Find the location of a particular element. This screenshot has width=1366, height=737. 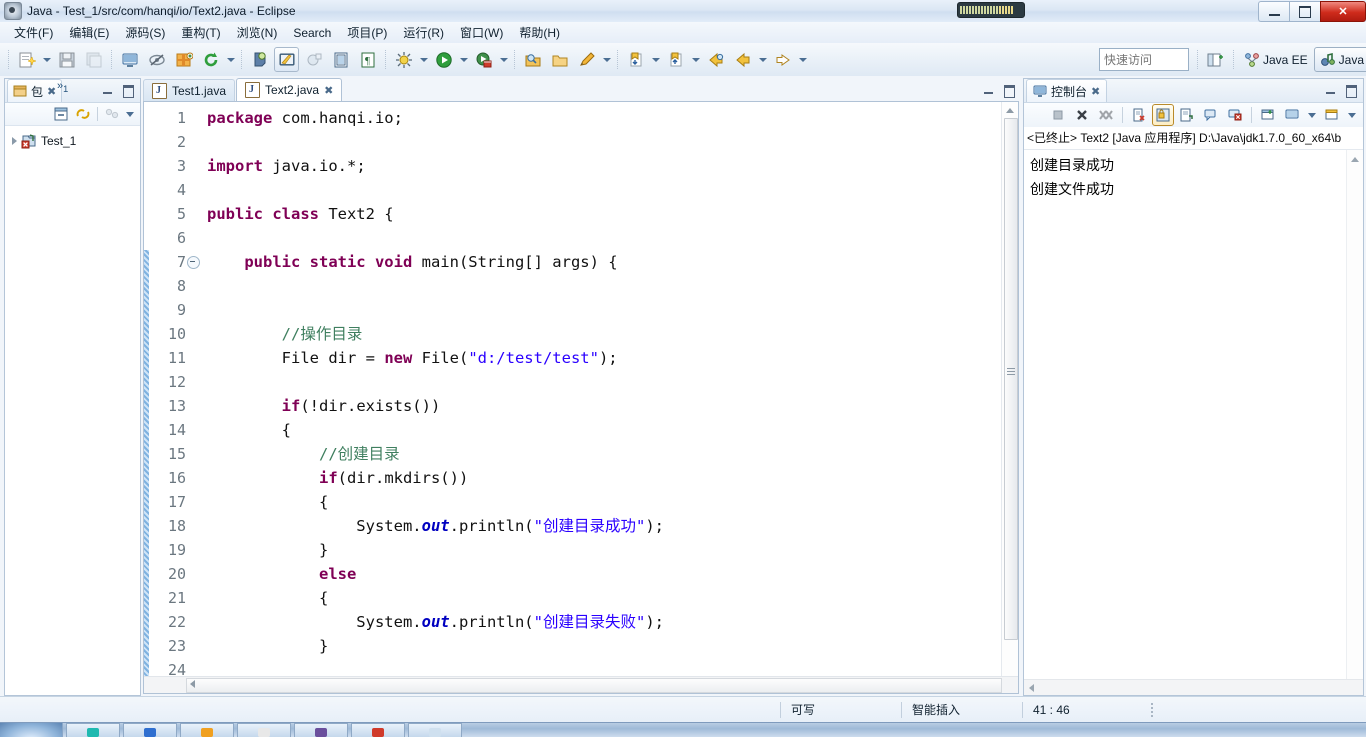

code-line: System.out.println("创建目录成功"); is located at coordinates (601, 526).